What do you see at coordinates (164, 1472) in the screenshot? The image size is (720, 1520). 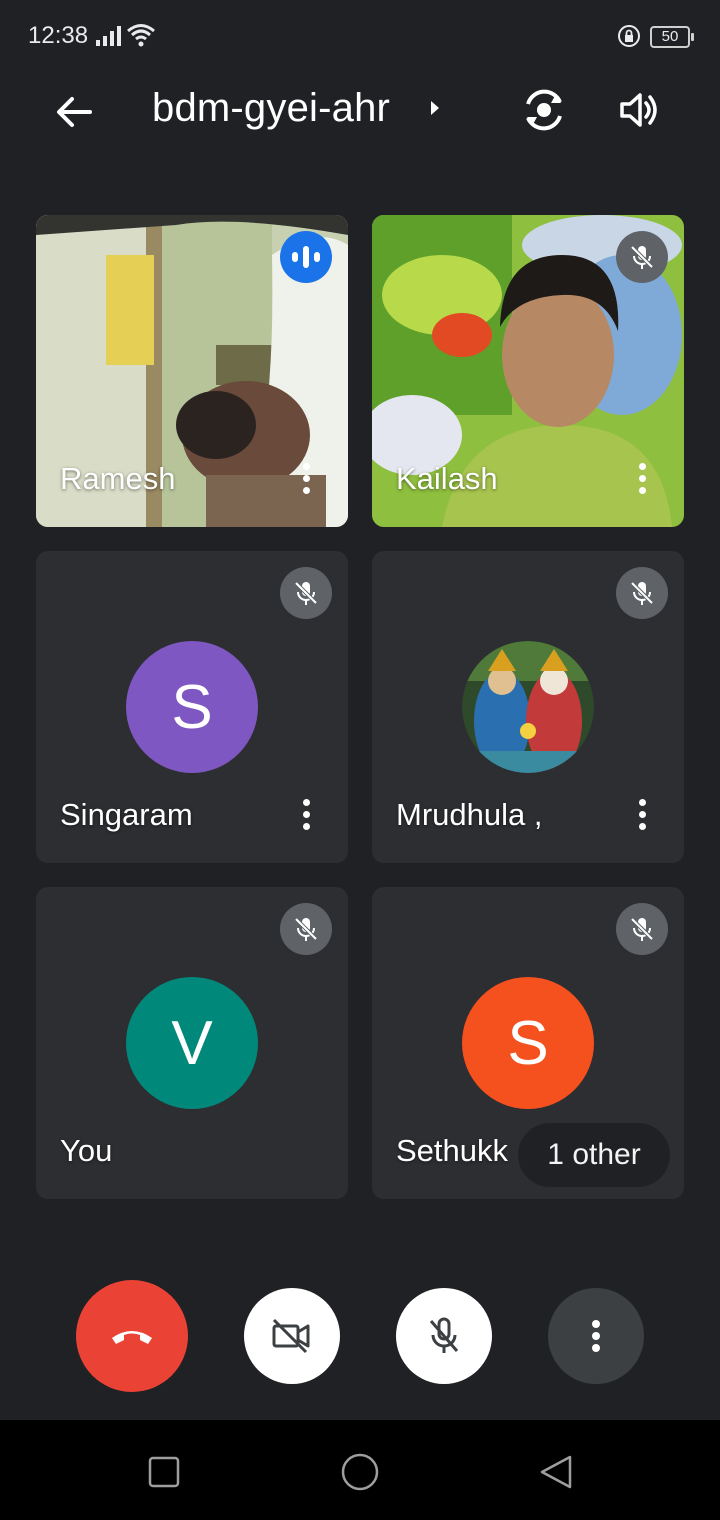 I see `recents-icon` at bounding box center [164, 1472].